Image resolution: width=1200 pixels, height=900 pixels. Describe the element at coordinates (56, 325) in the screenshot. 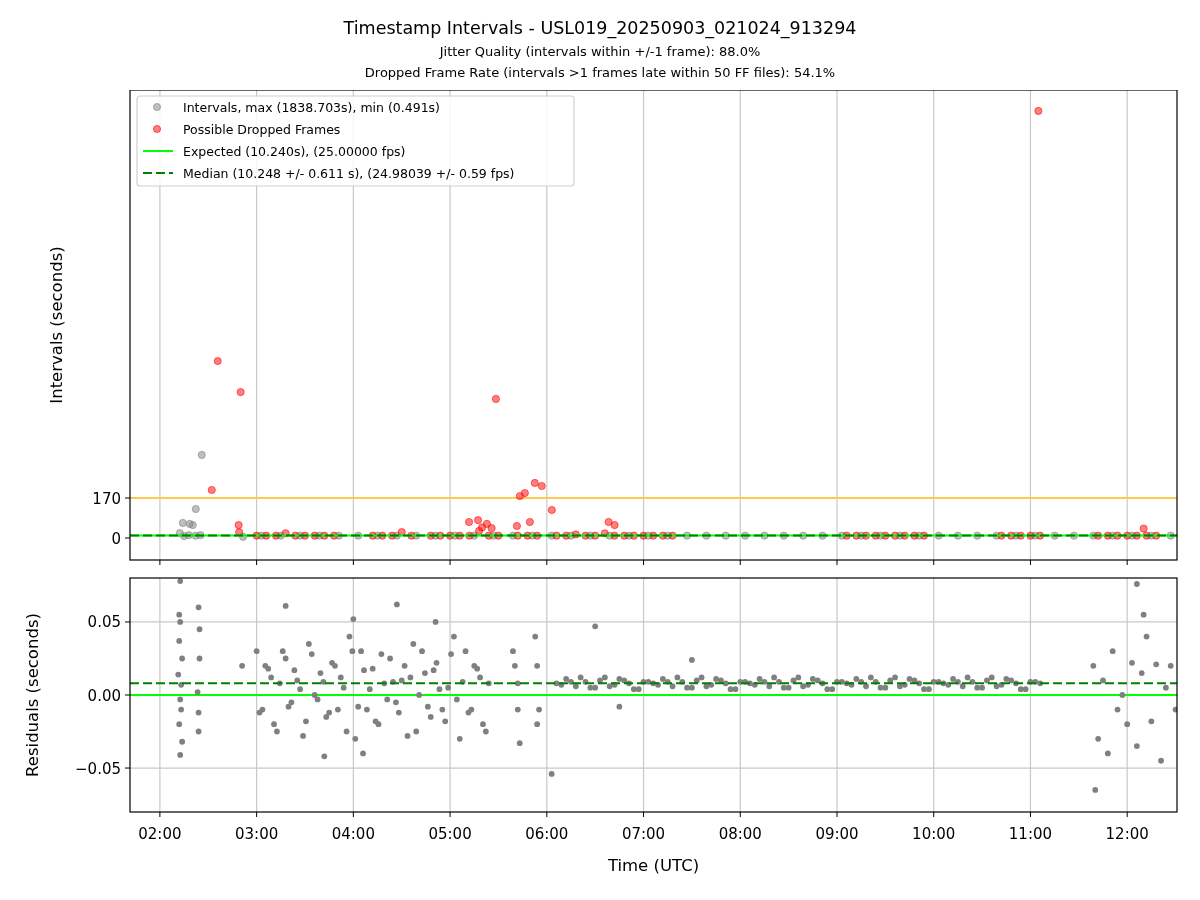

I see `axis-title: Intervals (seconds)` at that location.